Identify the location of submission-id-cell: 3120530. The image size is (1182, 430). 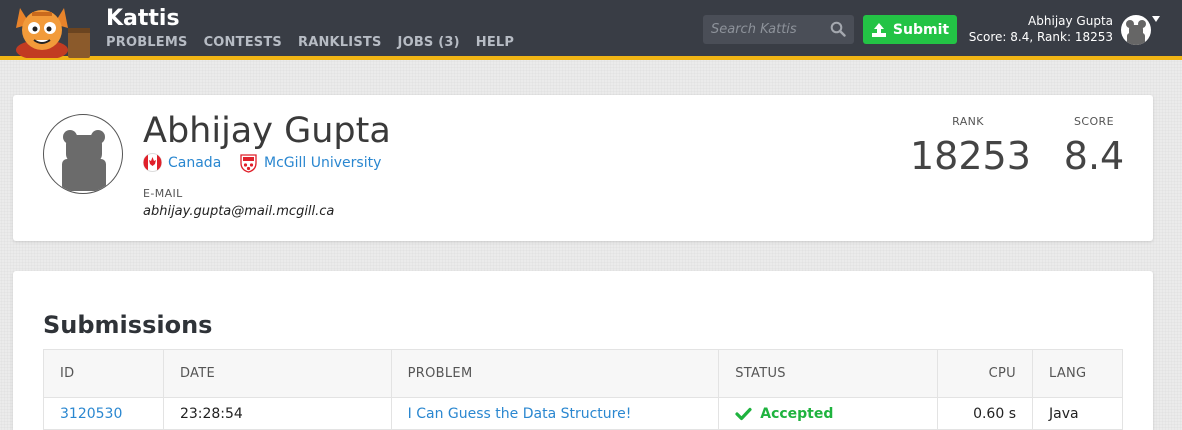
(103, 413).